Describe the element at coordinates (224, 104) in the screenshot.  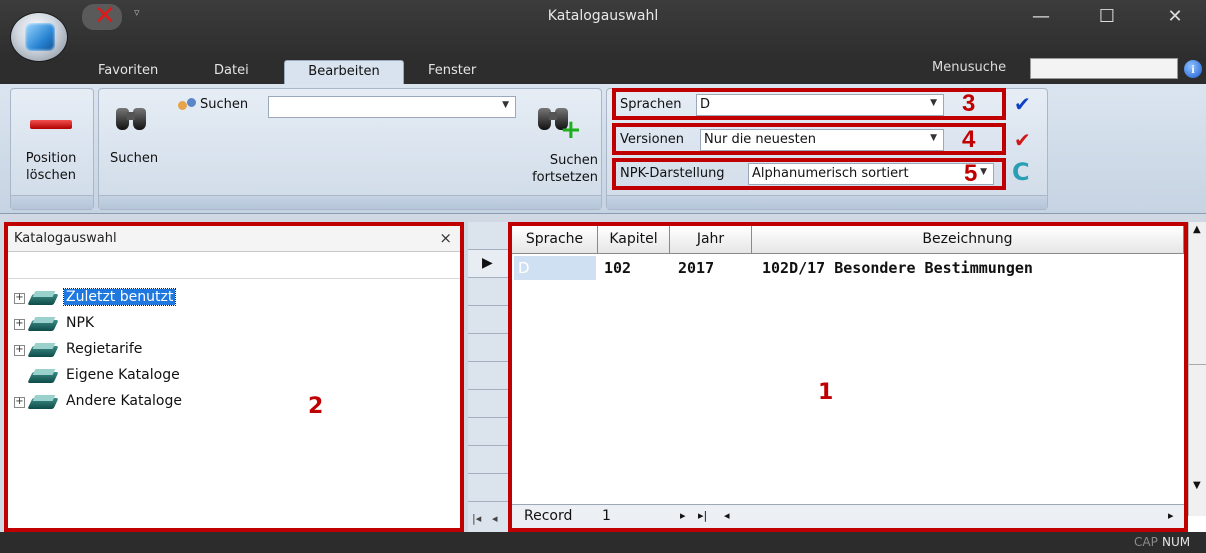
I see `search-field-label: Suchen` at that location.